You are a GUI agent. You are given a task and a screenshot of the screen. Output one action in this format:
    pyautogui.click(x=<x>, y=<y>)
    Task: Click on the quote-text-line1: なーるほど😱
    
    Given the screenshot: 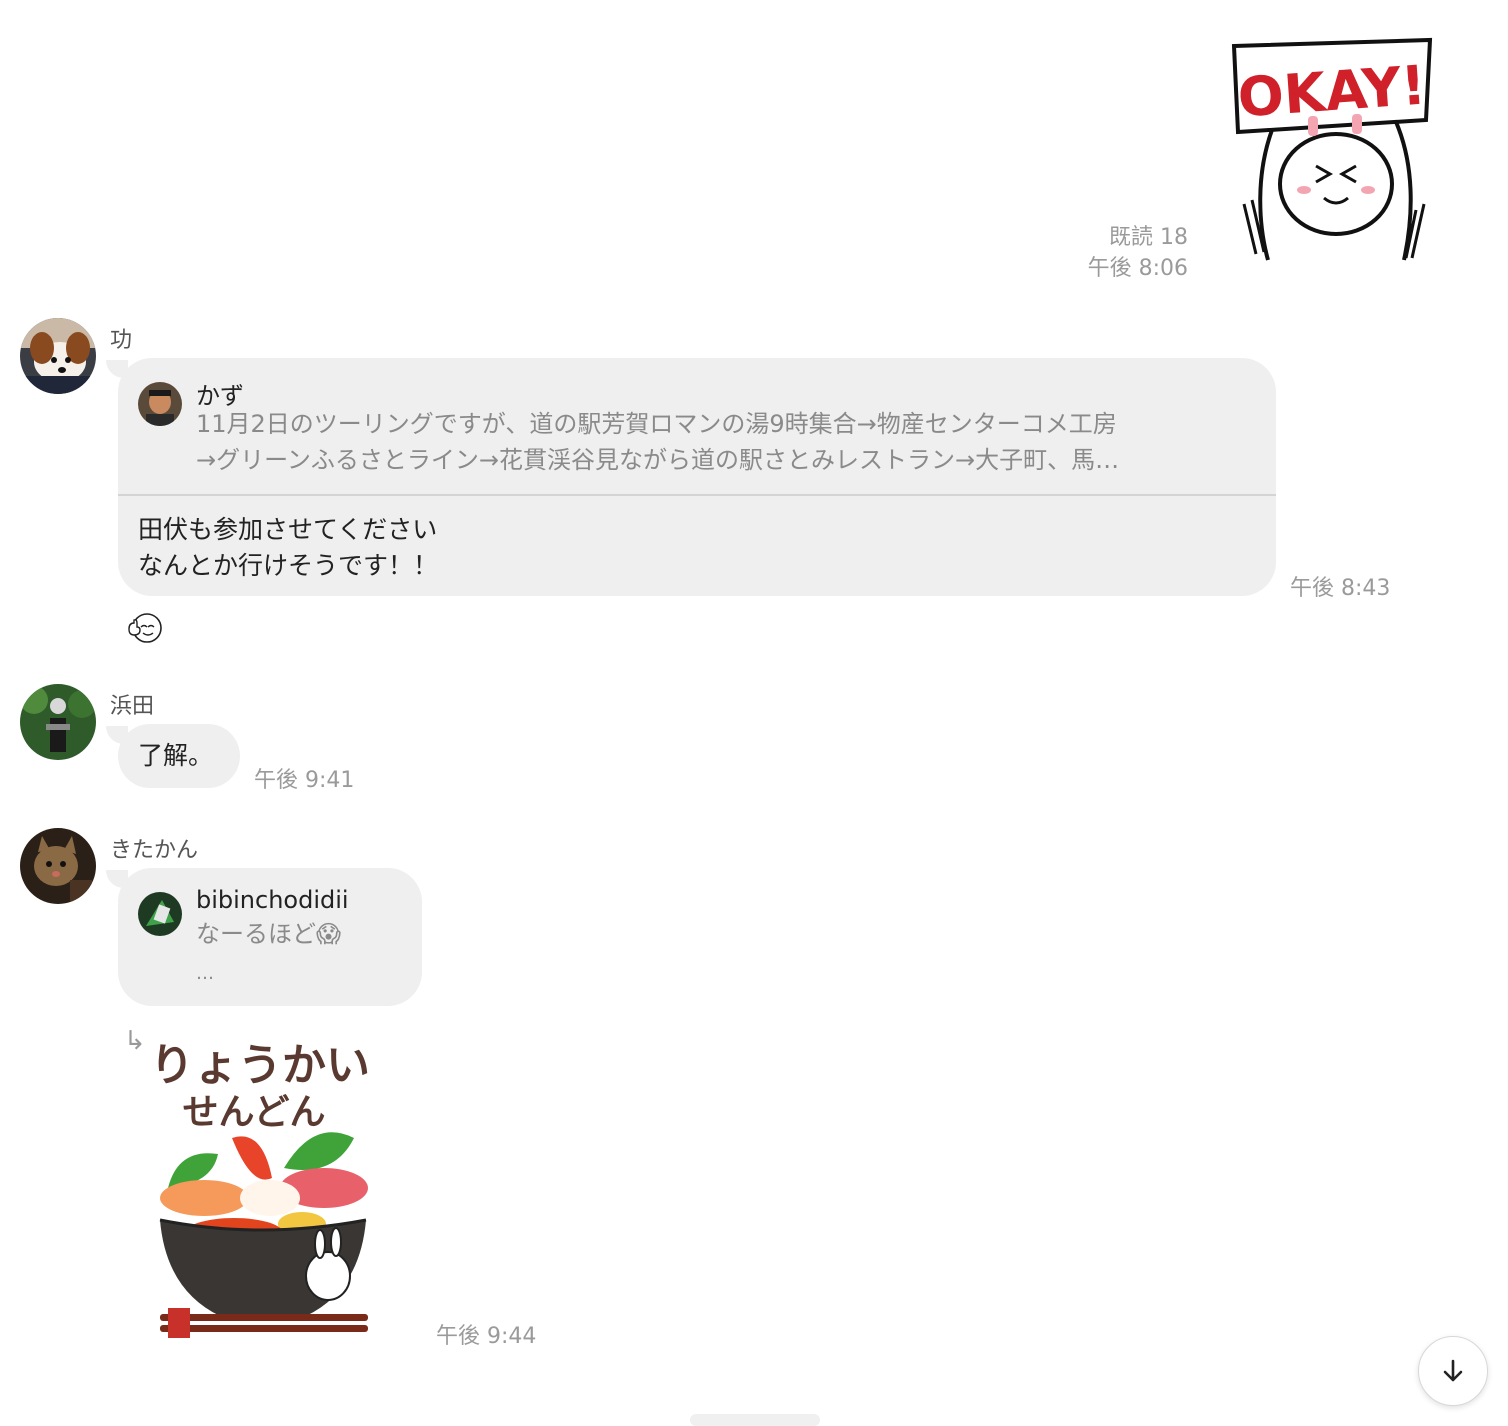 What is the action you would take?
    pyautogui.click(x=269, y=934)
    